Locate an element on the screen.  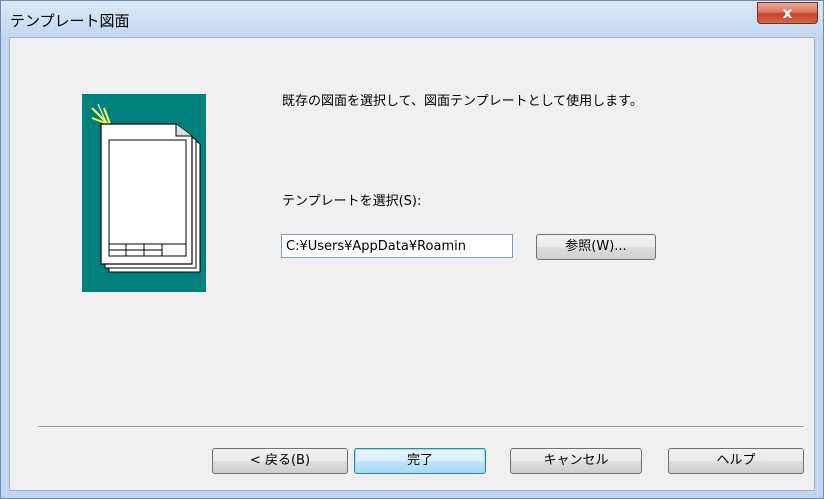
close-button: x is located at coordinates (787, 13).